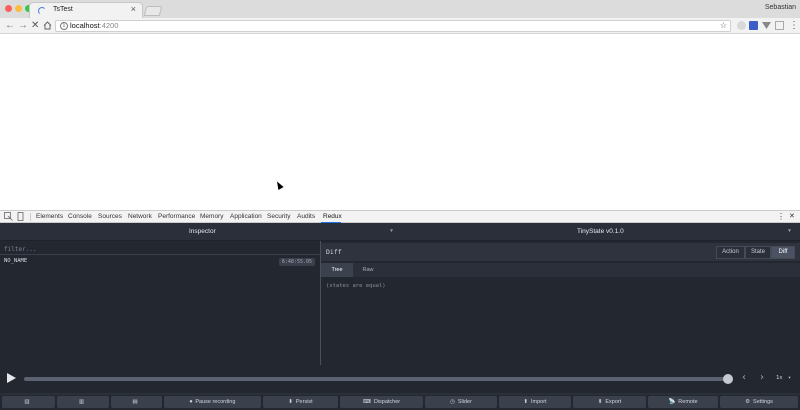 The height and width of the screenshot is (410, 800). What do you see at coordinates (20, 216) in the screenshot?
I see `device-toolbar-icon` at bounding box center [20, 216].